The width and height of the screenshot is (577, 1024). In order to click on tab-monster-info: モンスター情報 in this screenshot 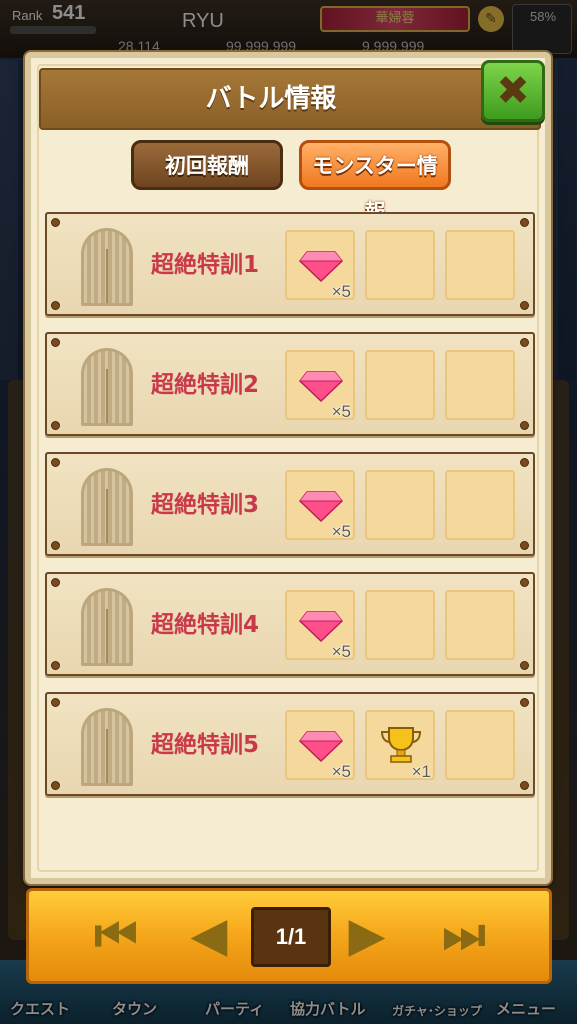, I will do `click(375, 182)`.